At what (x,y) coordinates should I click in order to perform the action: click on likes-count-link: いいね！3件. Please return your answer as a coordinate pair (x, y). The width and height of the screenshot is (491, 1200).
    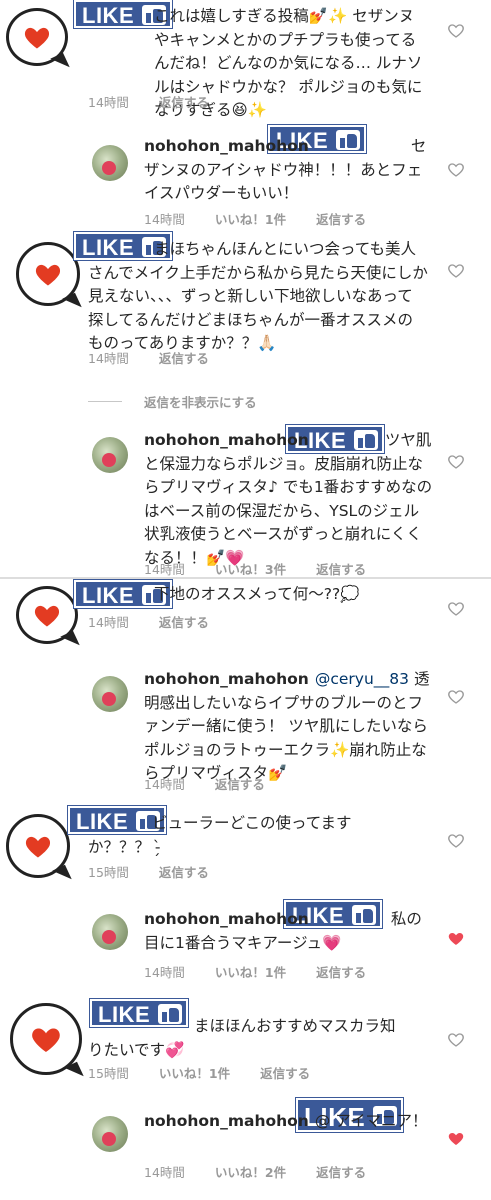
    Looking at the image, I should click on (250, 568).